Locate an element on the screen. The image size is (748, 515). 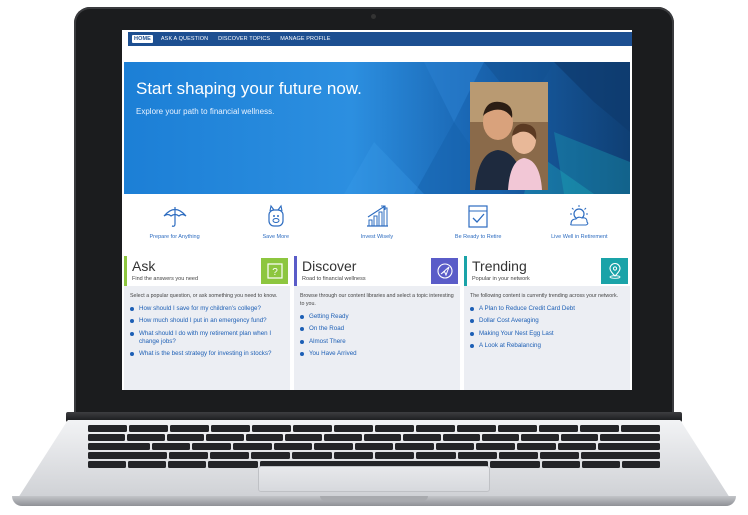
question-icon: ? is located at coordinates (274, 271).